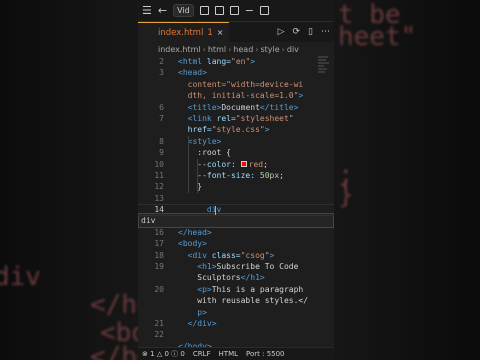 The height and width of the screenshot is (360, 480). I want to click on code-text: <title>Document</title>, so click(238, 107).